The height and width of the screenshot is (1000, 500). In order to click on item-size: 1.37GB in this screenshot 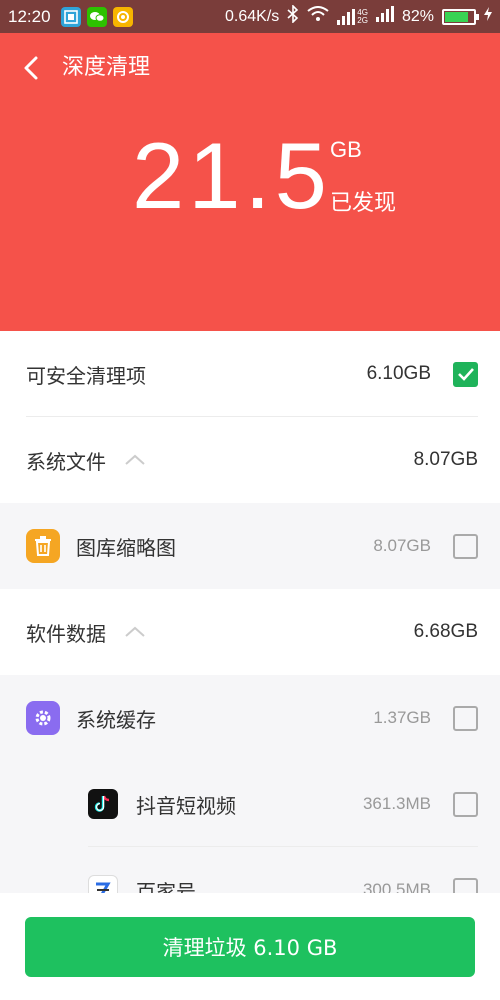, I will do `click(402, 717)`.